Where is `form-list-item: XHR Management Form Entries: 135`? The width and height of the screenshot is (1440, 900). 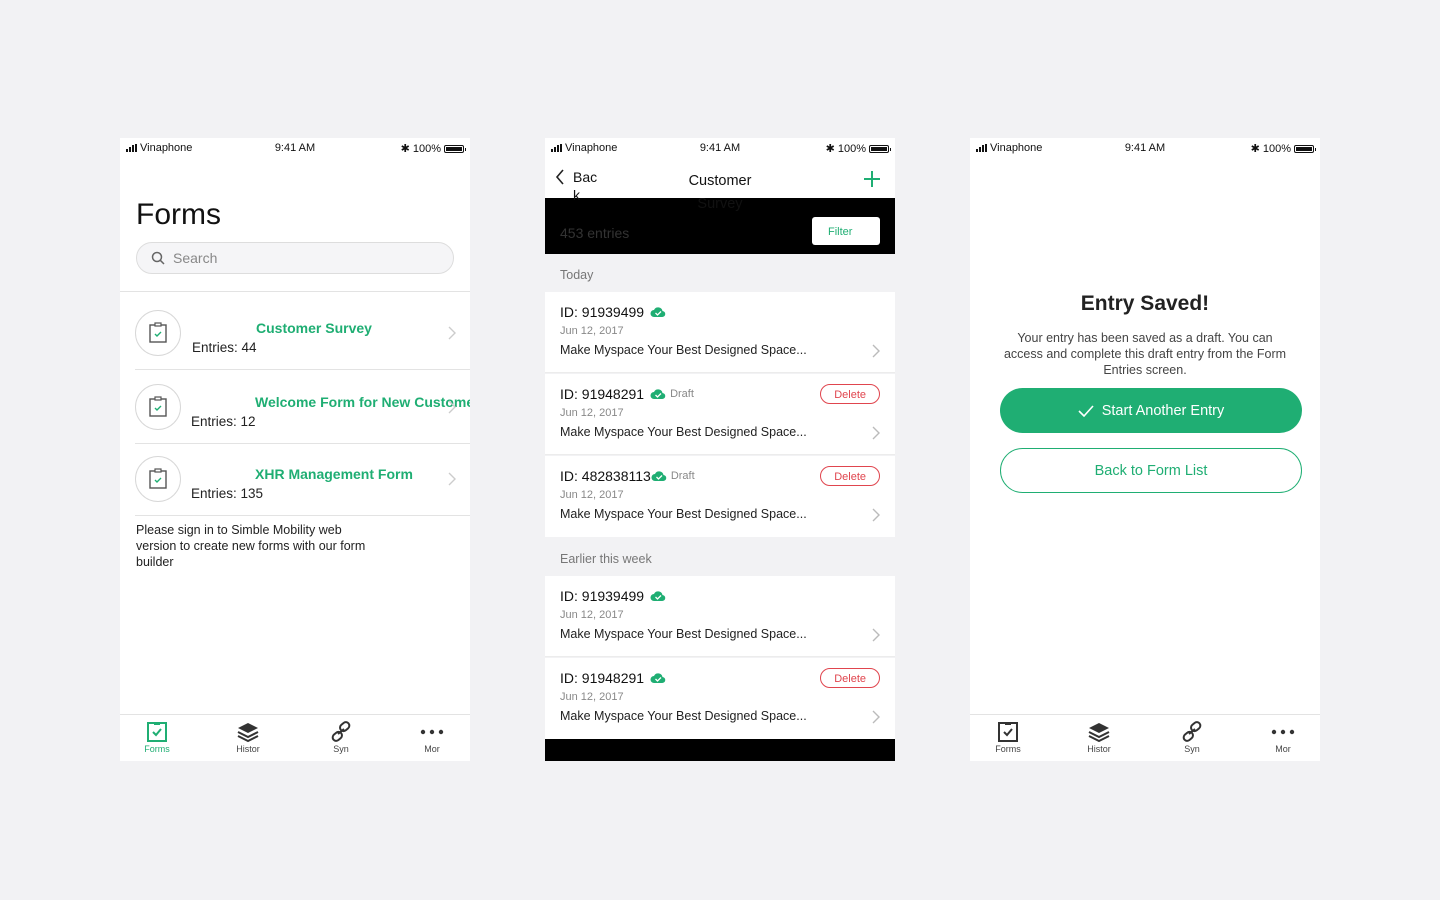 form-list-item: XHR Management Form Entries: 135 is located at coordinates (295, 479).